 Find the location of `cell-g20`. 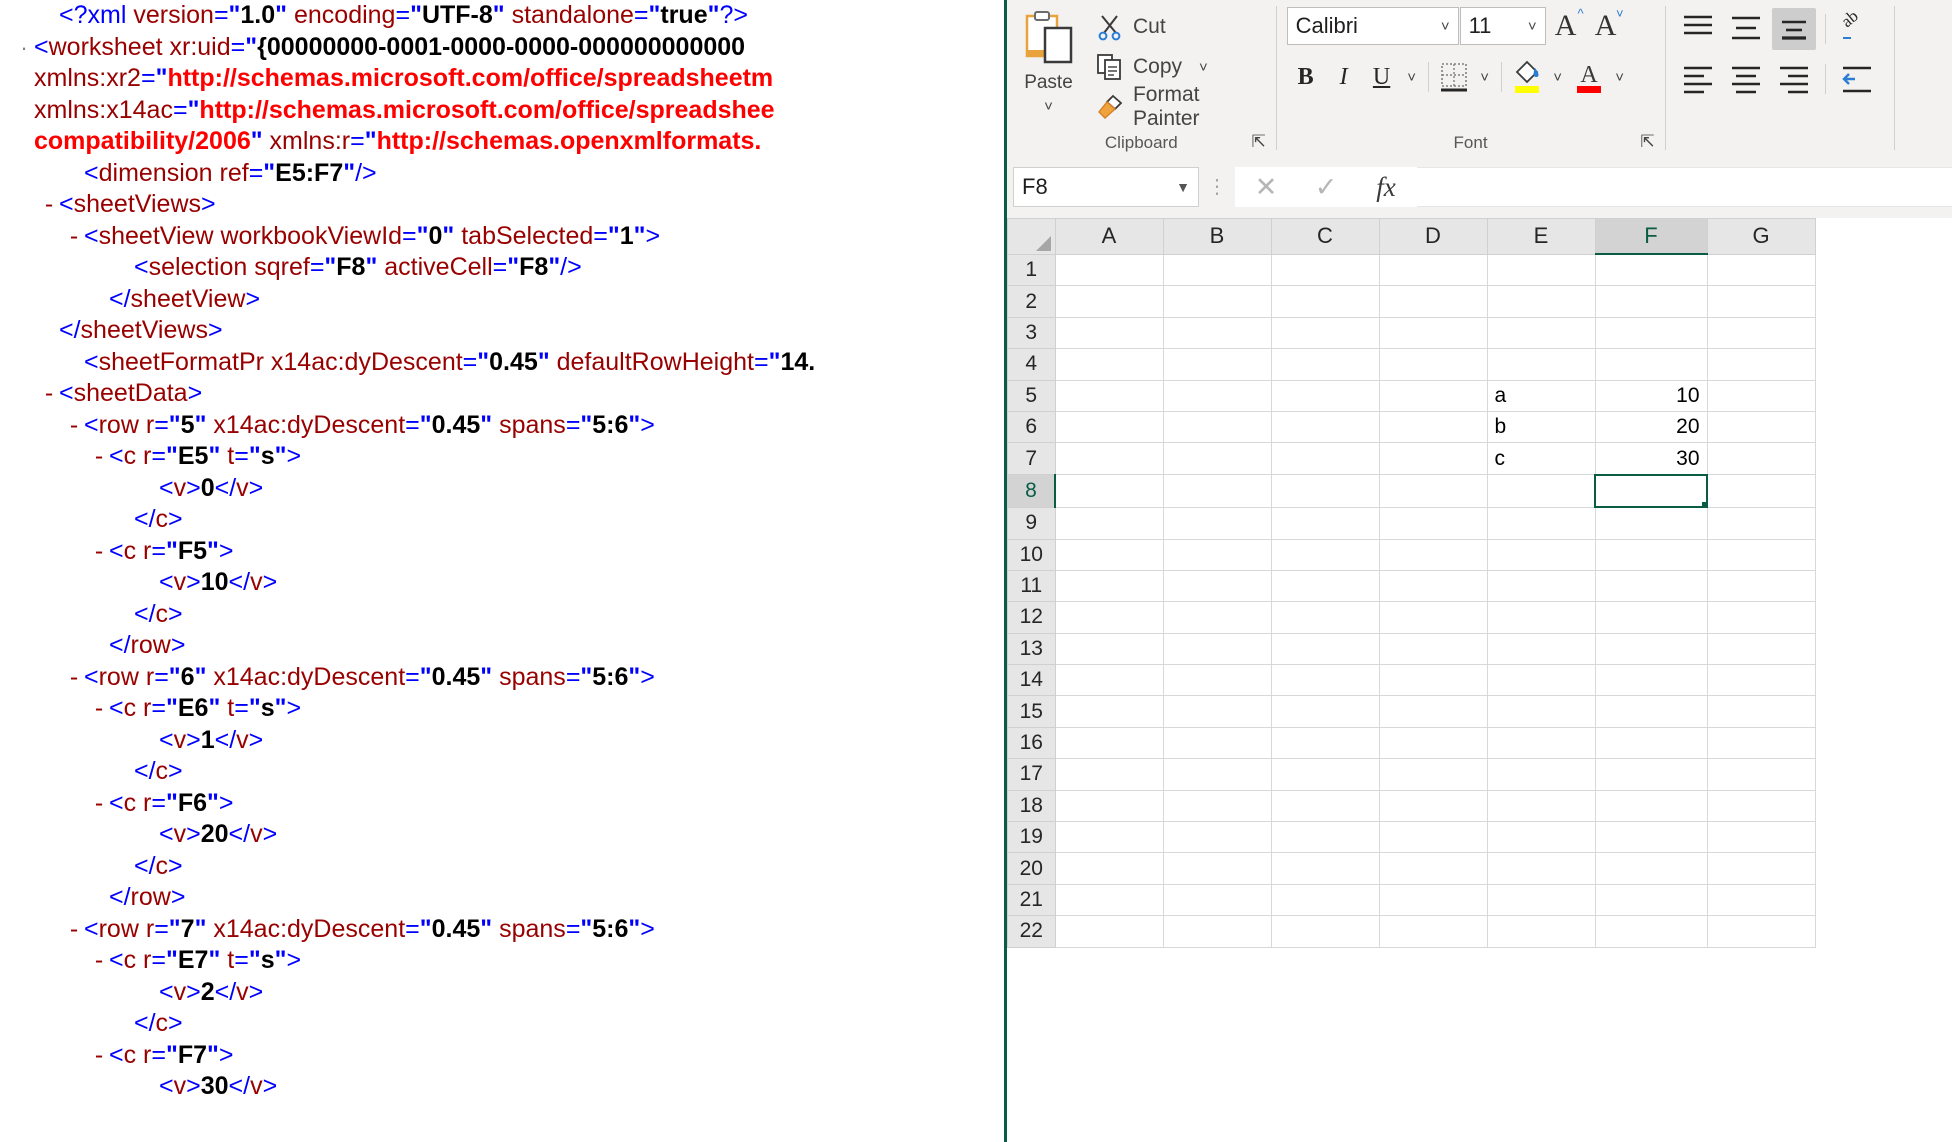

cell-g20 is located at coordinates (1761, 868).